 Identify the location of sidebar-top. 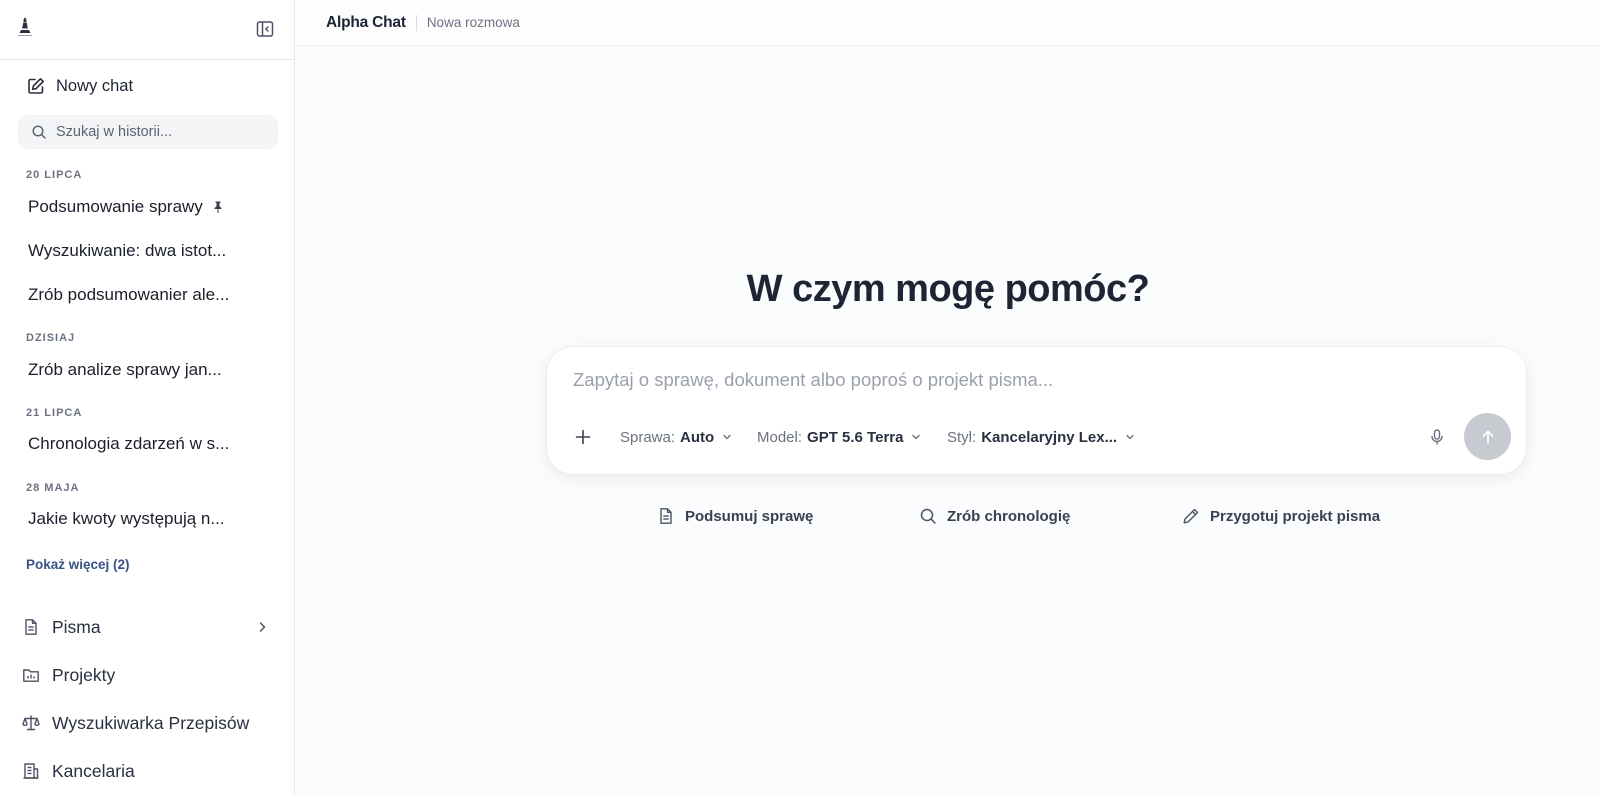
(147, 30).